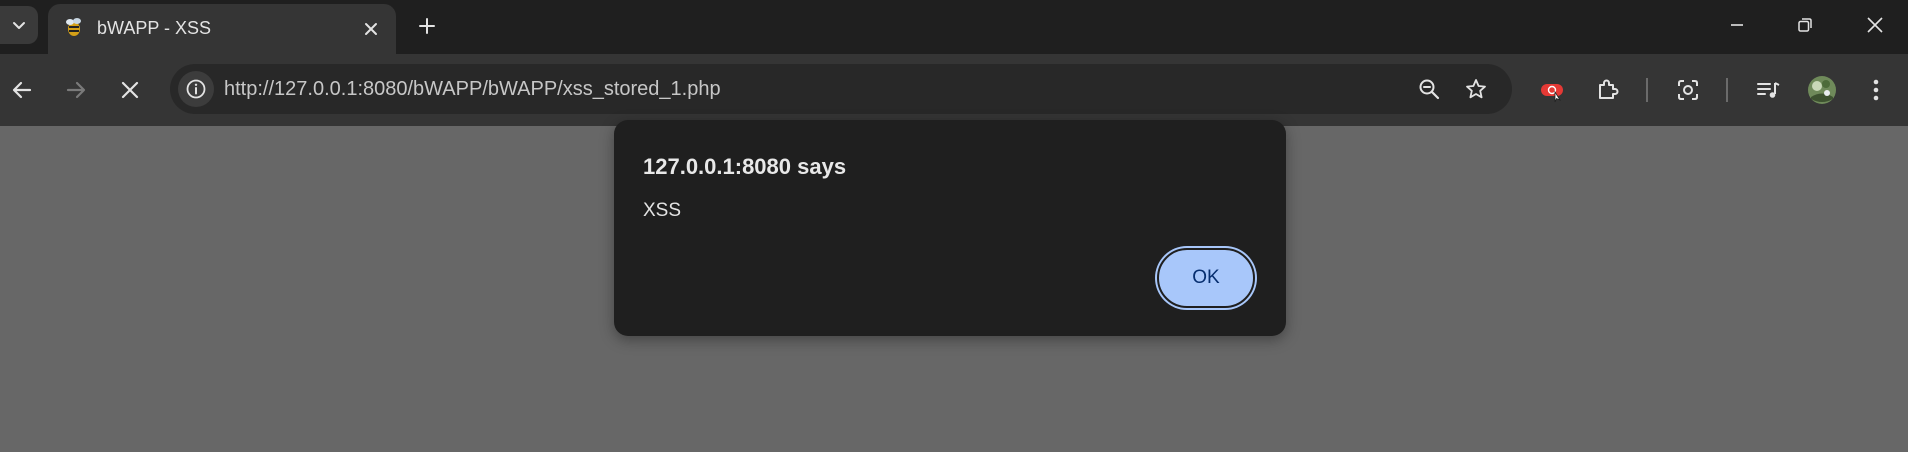  I want to click on chevron-down-icon, so click(19, 25).